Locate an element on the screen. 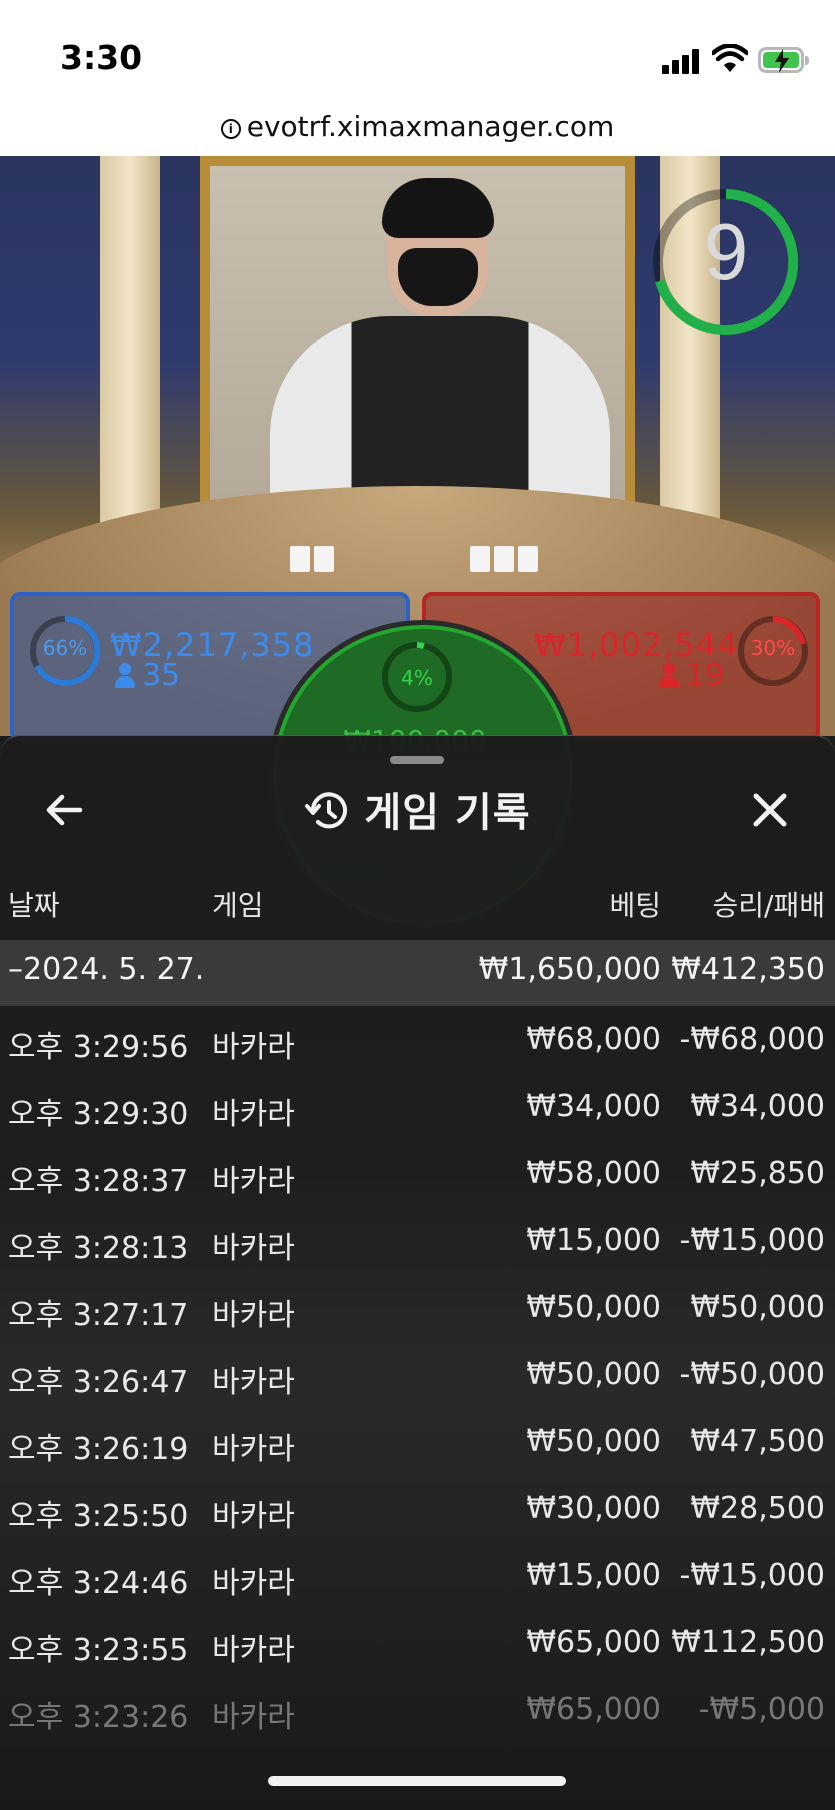 The height and width of the screenshot is (1810, 835). date-group-bet-total: ₩1,650,000 is located at coordinates (569, 969).